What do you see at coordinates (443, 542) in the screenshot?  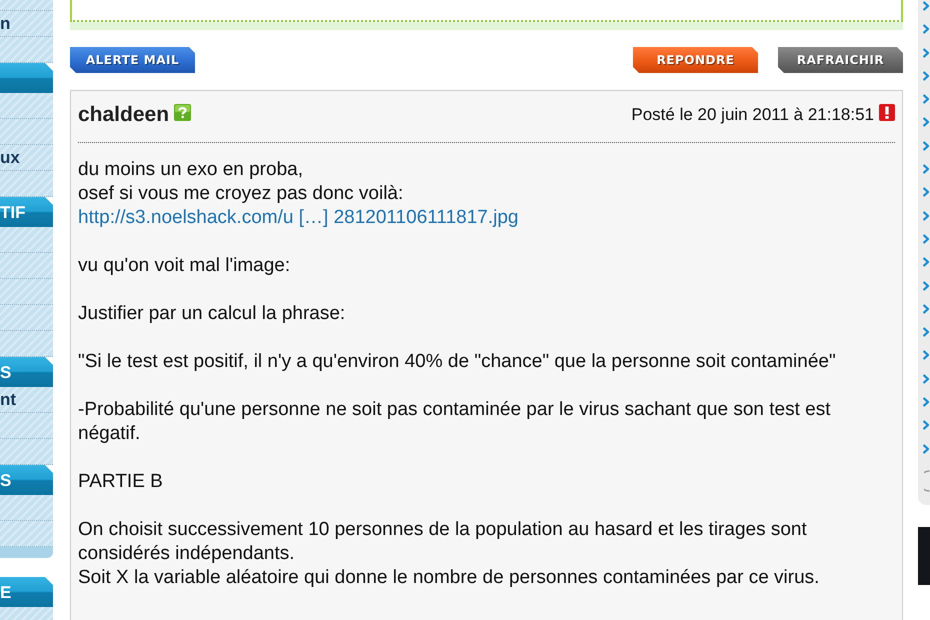 I see `post-text: On choisit successivement 10 personnes de la population au hasard et les tirages sont considérés indépendants.` at bounding box center [443, 542].